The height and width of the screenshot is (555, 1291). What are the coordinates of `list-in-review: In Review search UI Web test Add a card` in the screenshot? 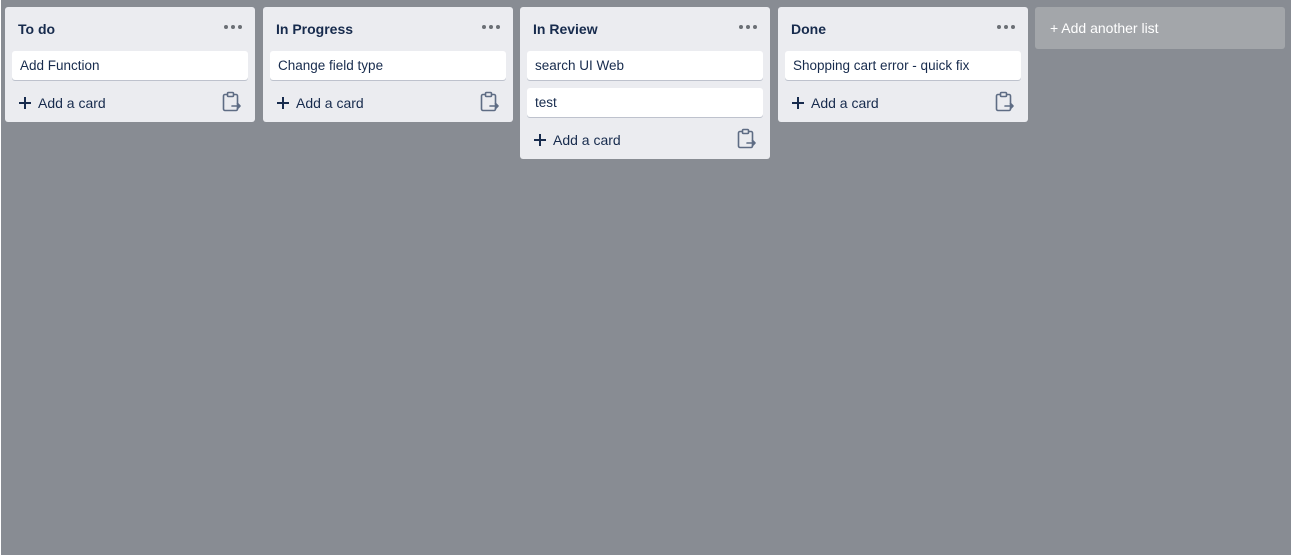 It's located at (645, 83).